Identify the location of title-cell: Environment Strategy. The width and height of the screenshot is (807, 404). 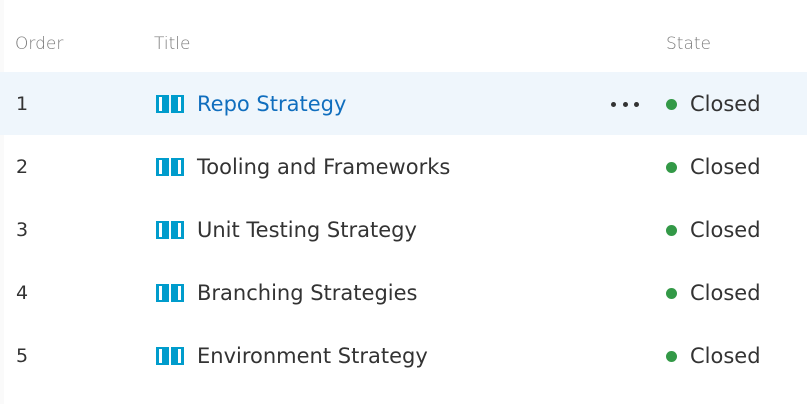
(291, 356).